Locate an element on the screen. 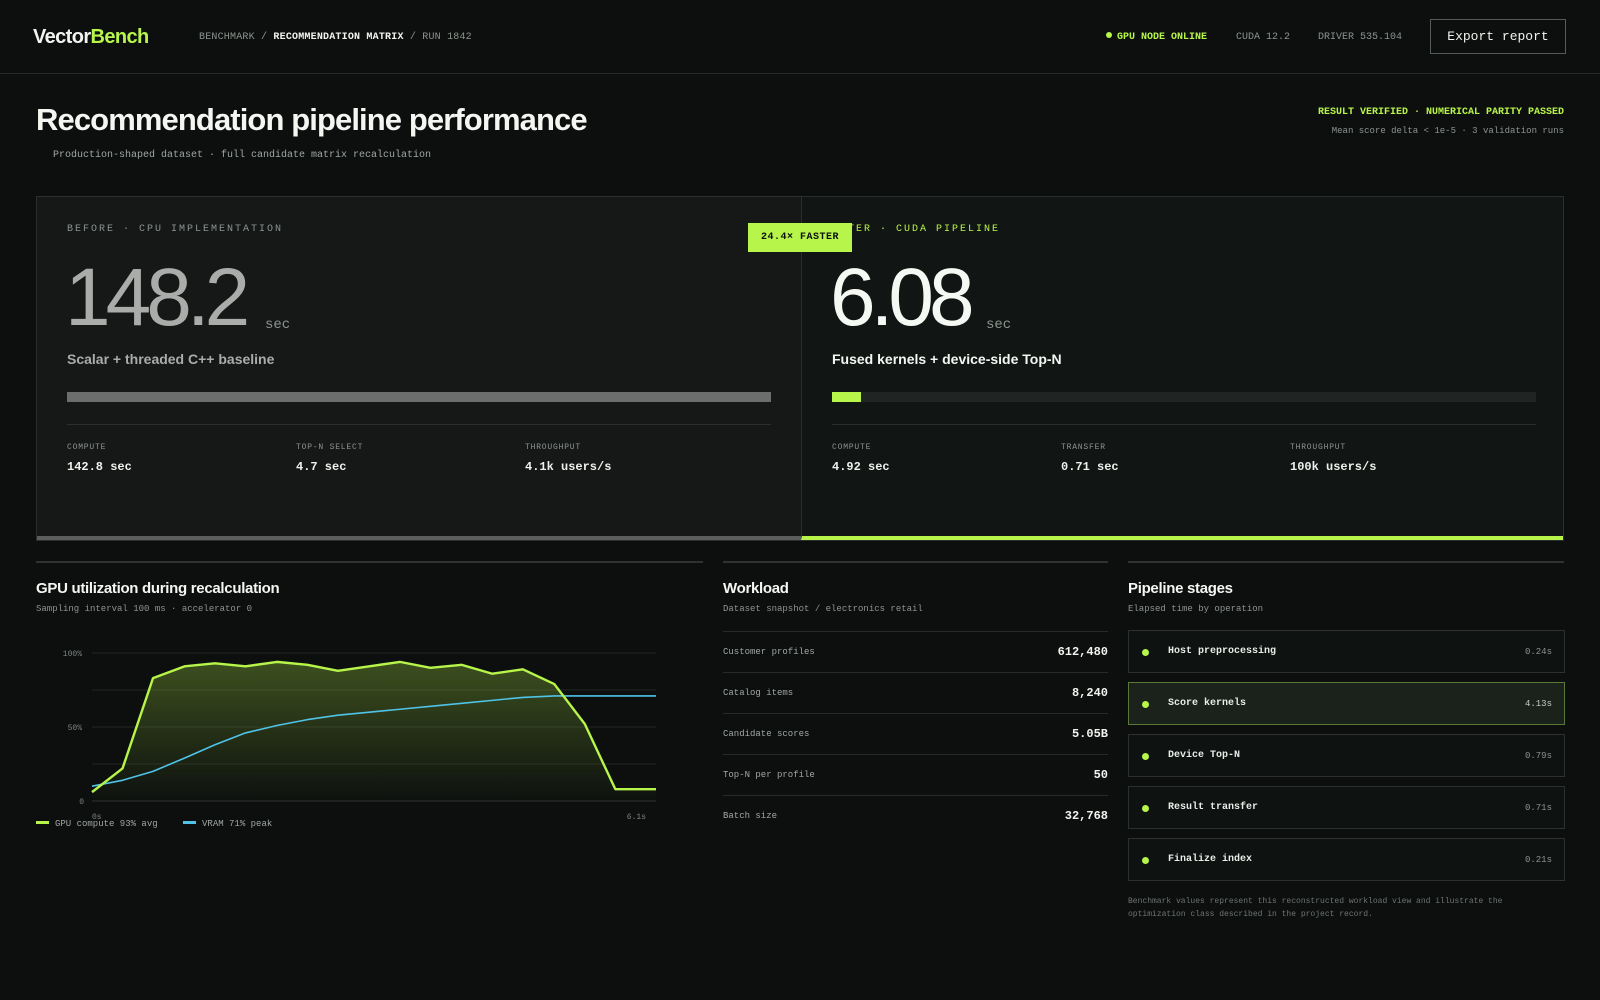 The image size is (1600, 1000). legend-item-vram: VRAM 71% peak is located at coordinates (227, 824).